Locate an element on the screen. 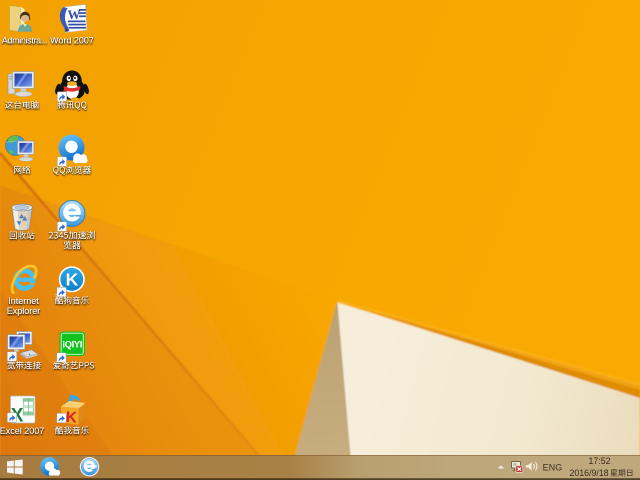  svg-text: ENG is located at coordinates (553, 467).